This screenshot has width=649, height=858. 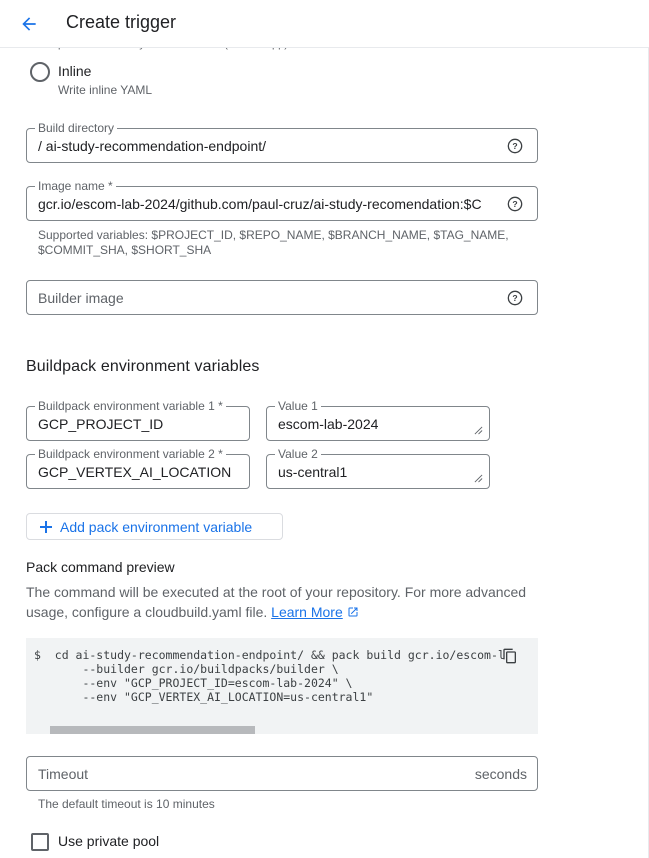 What do you see at coordinates (298, 454) in the screenshot?
I see `env-var-value-label: Value 2` at bounding box center [298, 454].